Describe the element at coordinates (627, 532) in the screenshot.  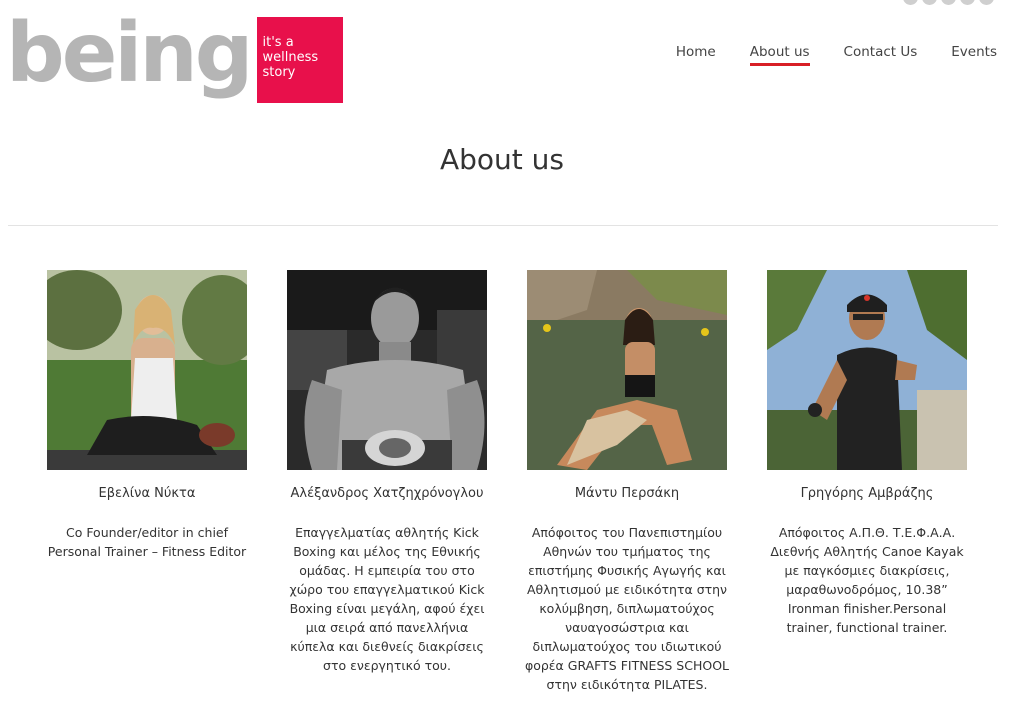
I see `member-bio-line: Απόφοιτος του Πανεπιστημίου` at that location.